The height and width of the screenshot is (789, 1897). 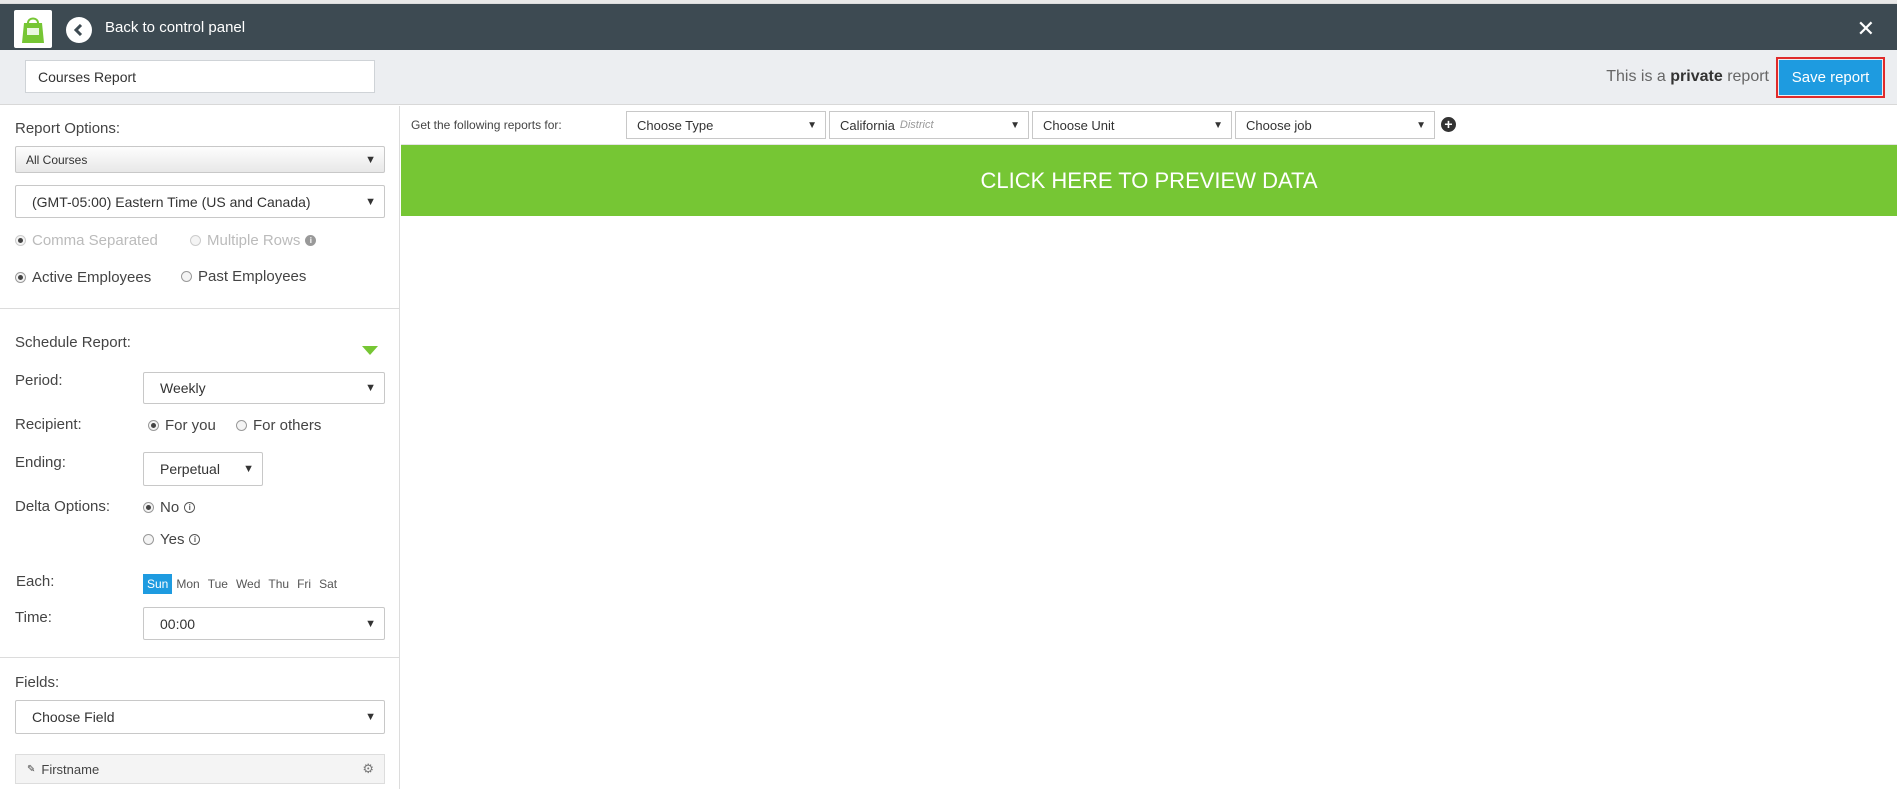 What do you see at coordinates (1748, 76) in the screenshot?
I see `privacy-suffix: report` at bounding box center [1748, 76].